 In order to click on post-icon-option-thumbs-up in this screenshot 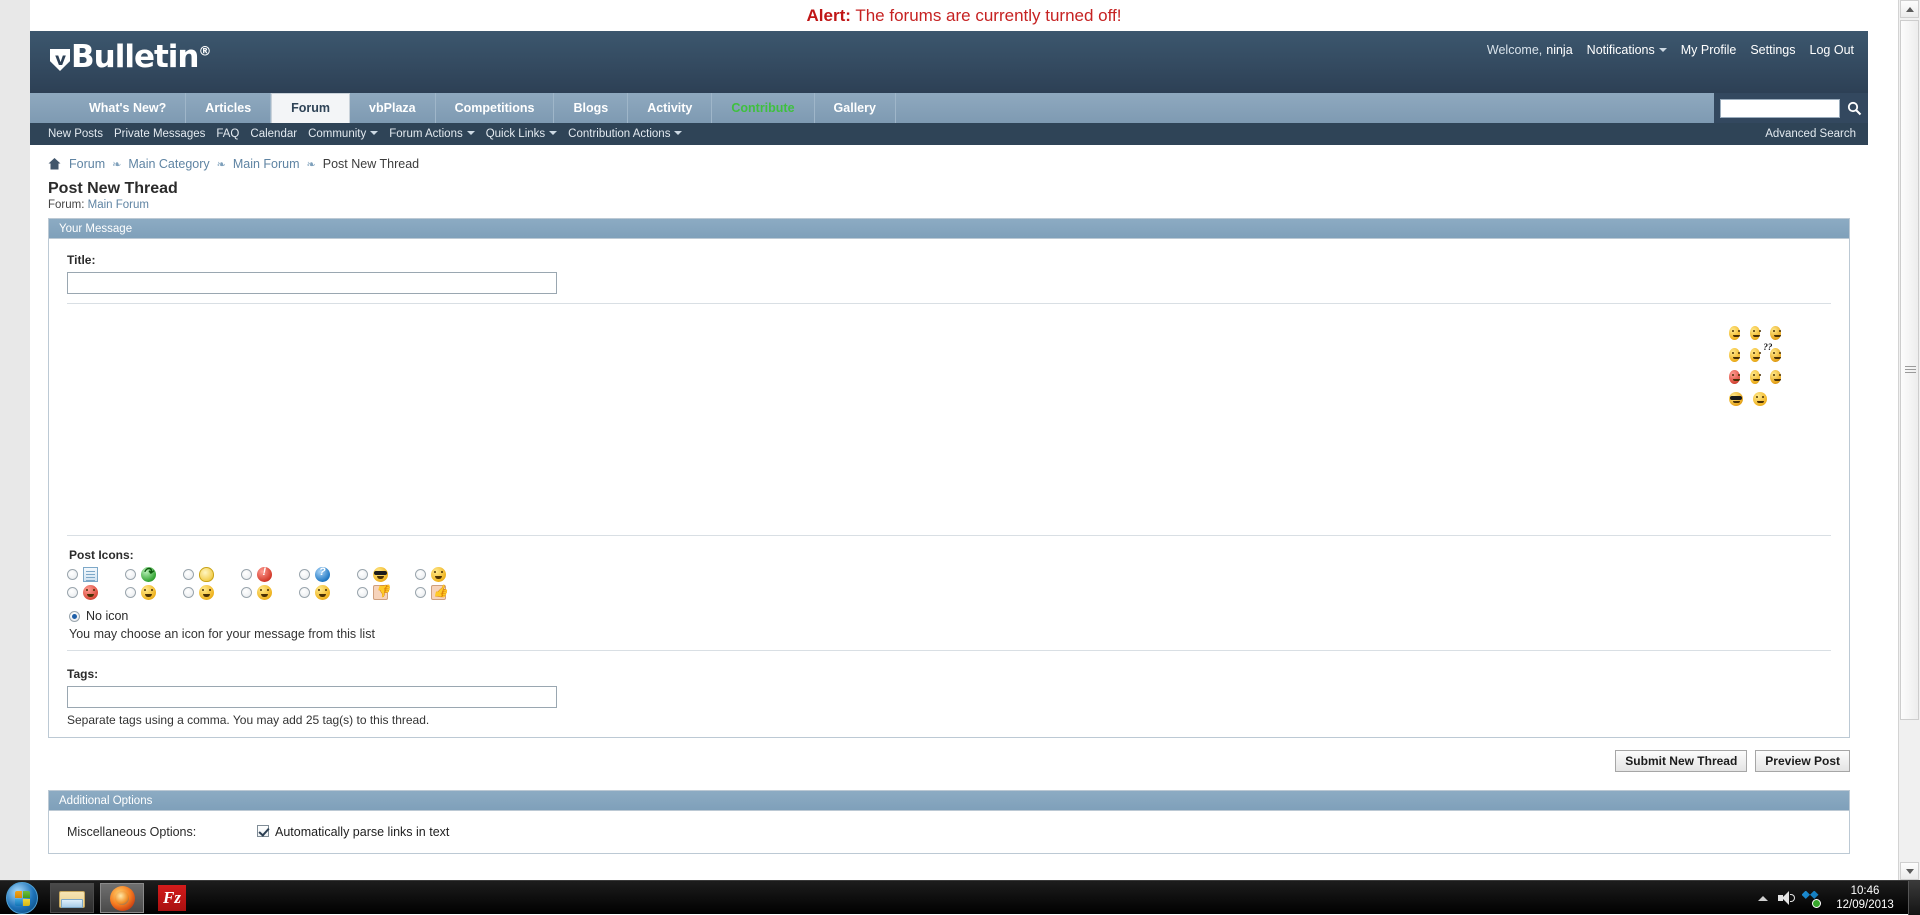, I will do `click(444, 592)`.